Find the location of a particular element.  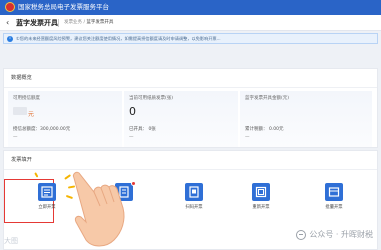

stat-sub-value: 0.00元 is located at coordinates (276, 129).